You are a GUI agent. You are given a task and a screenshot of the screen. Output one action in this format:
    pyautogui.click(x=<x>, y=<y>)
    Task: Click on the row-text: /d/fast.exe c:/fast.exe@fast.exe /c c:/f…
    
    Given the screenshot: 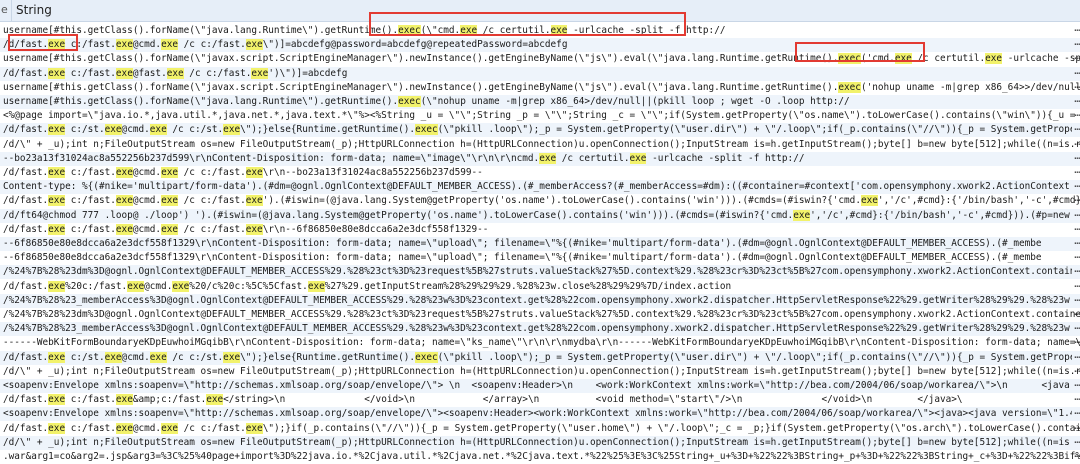 What is the action you would take?
    pyautogui.click(x=175, y=73)
    